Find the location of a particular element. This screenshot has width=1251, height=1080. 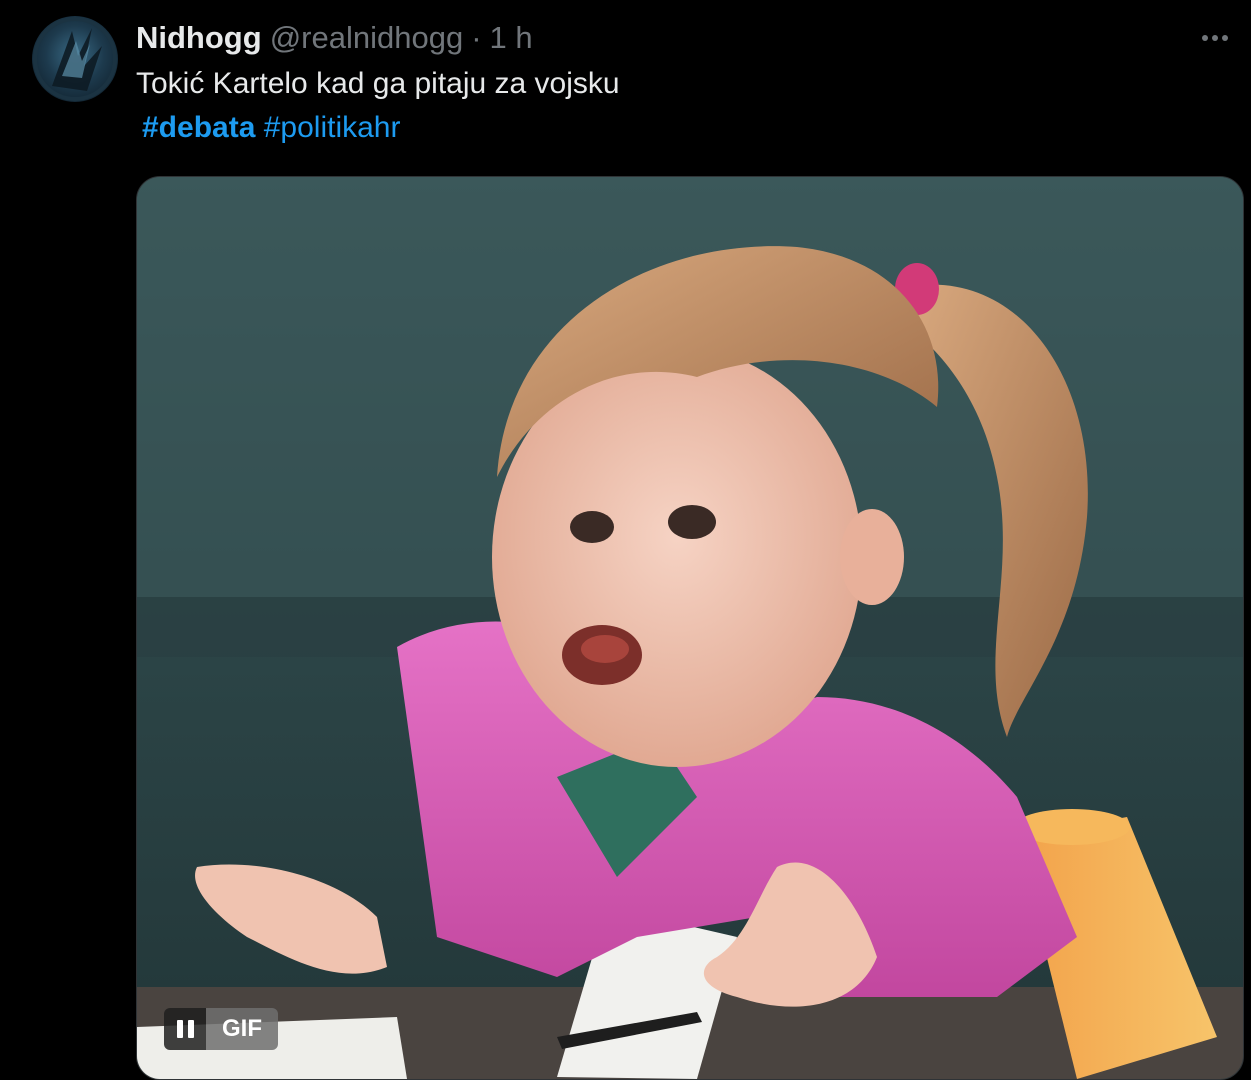

pause-icon is located at coordinates (185, 1029).